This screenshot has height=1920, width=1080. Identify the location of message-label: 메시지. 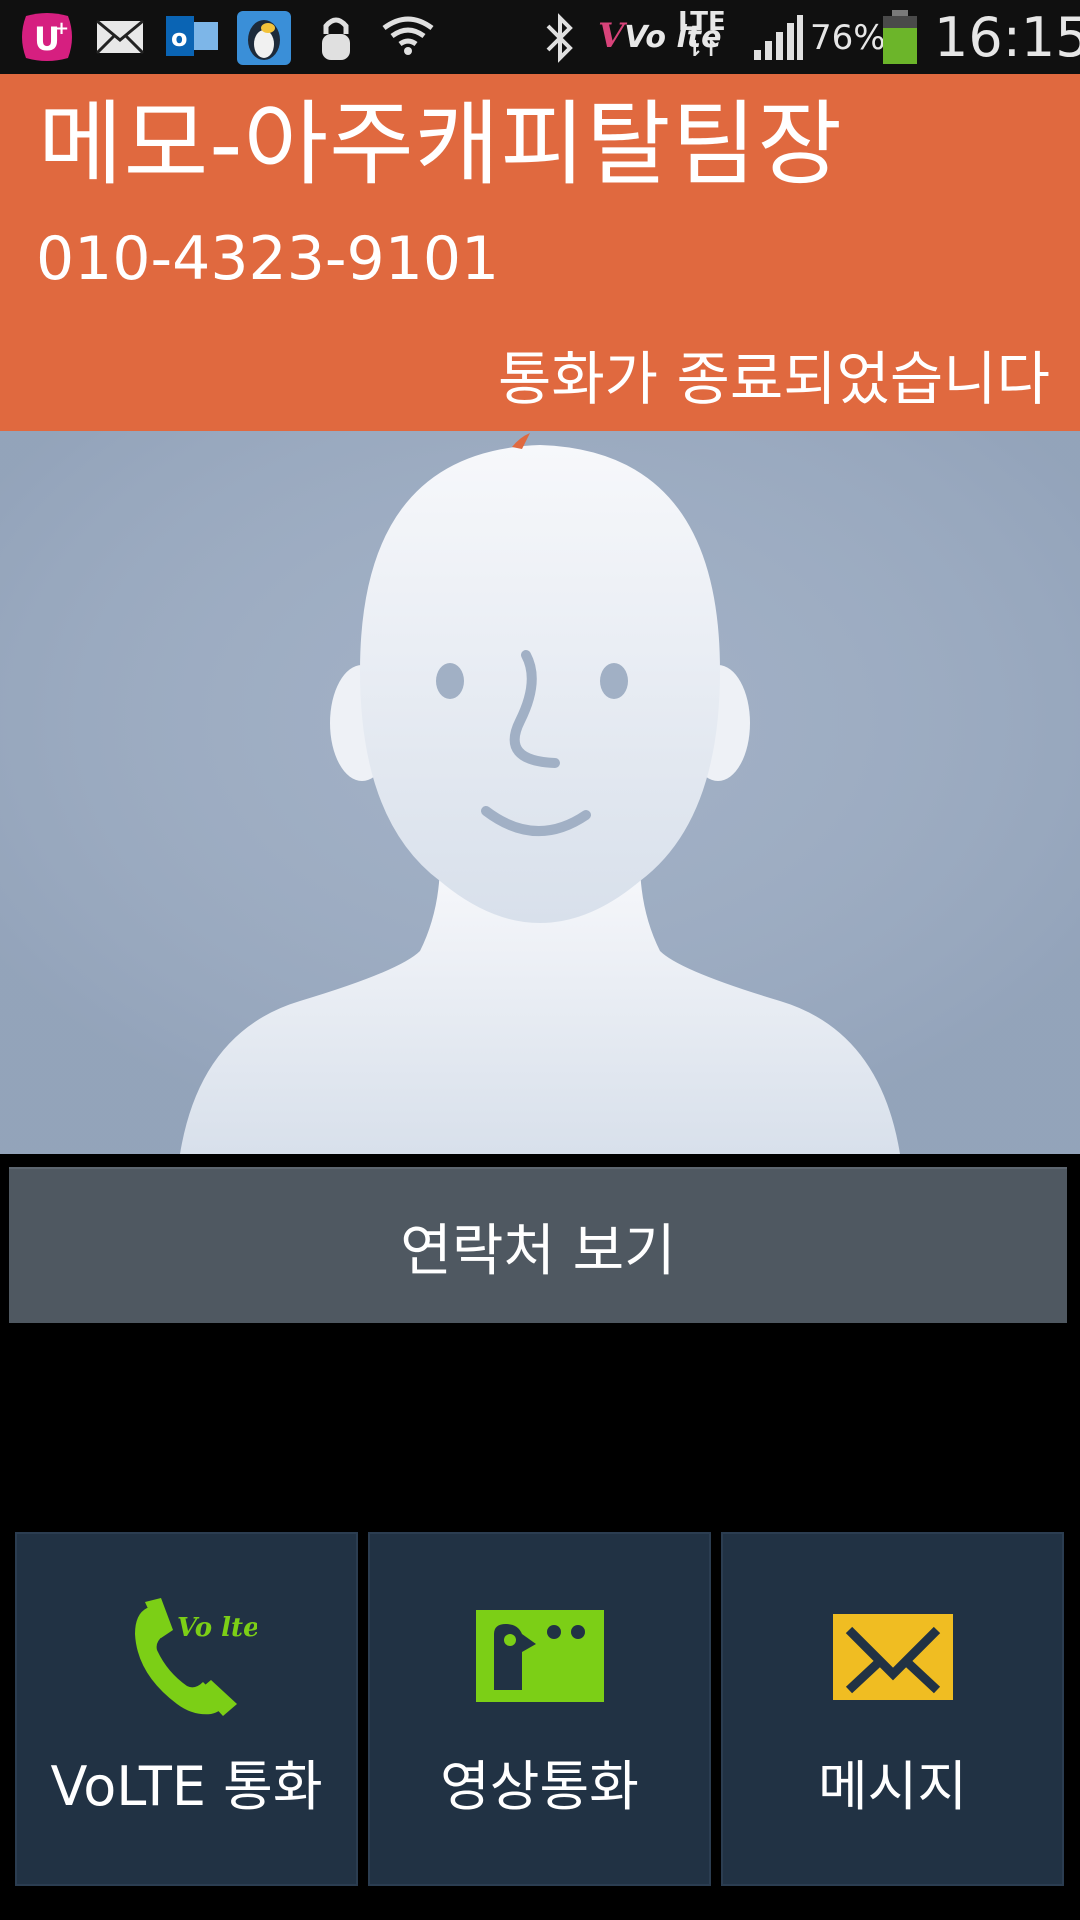
(892, 1786).